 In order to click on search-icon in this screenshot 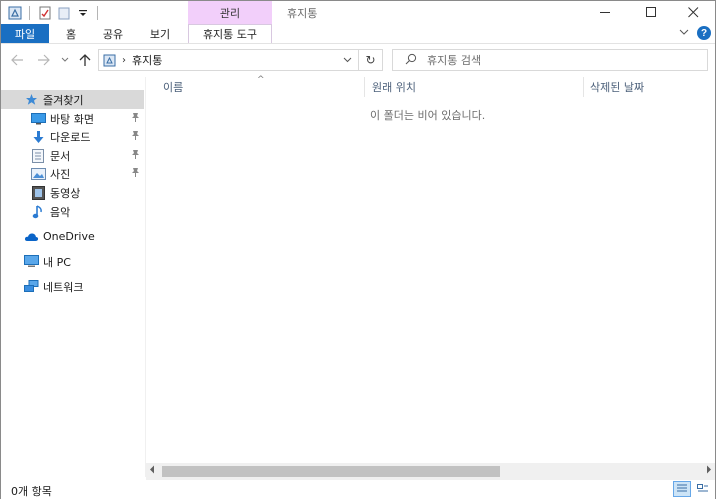, I will do `click(411, 60)`.